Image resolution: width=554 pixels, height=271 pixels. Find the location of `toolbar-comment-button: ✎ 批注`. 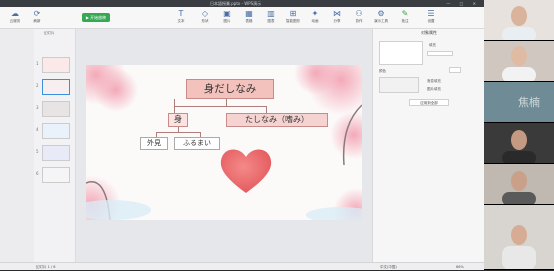

toolbar-comment-button: ✎ 批注 is located at coordinates (405, 18).